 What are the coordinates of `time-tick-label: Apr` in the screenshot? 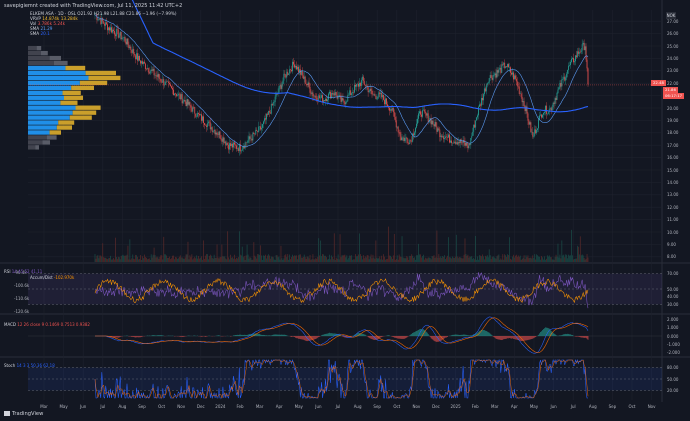 It's located at (514, 406).